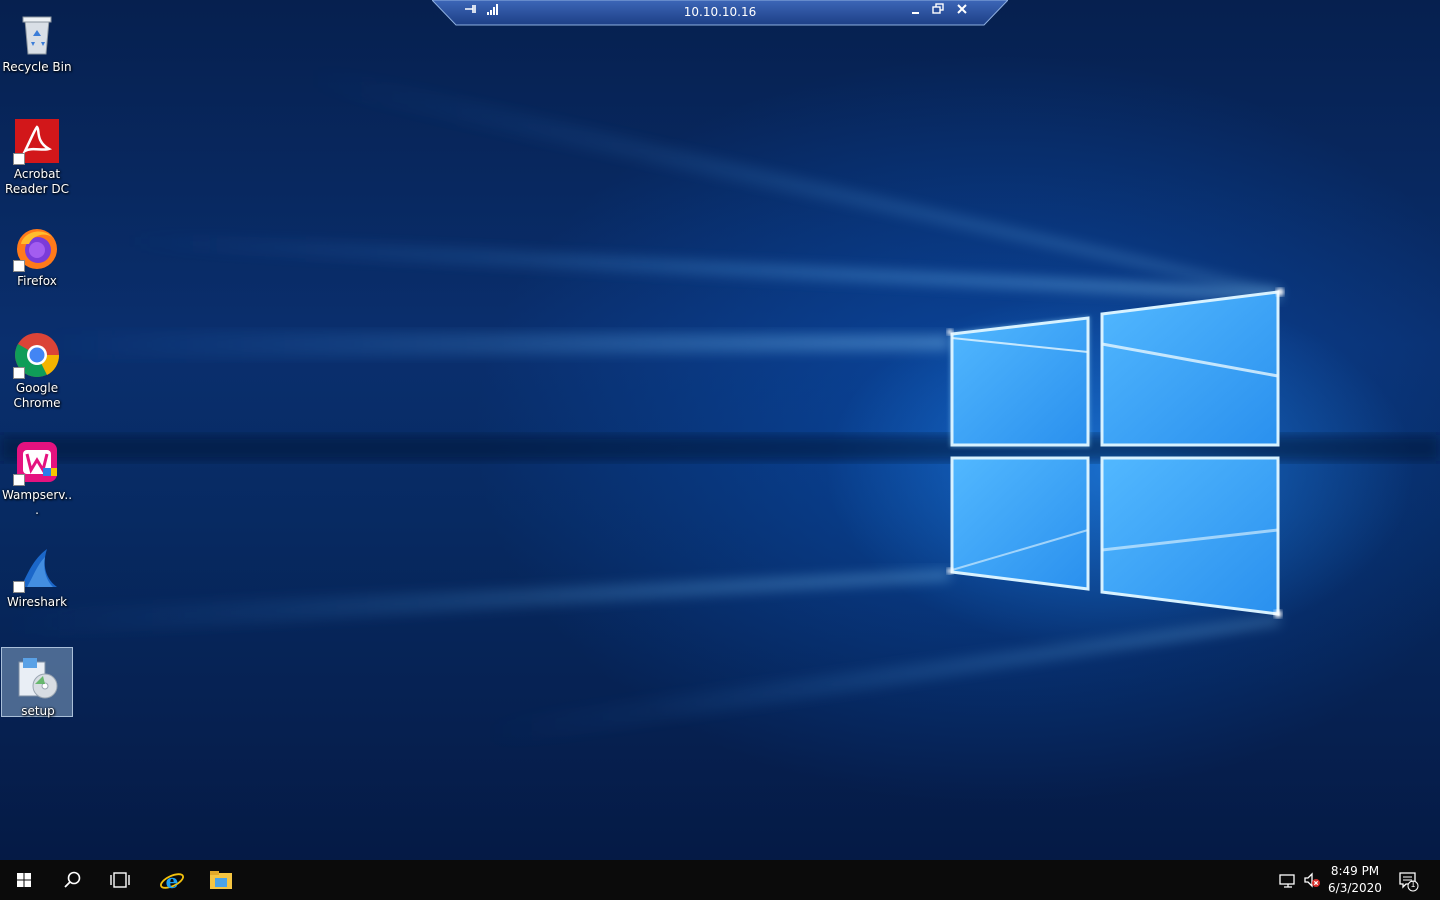 The height and width of the screenshot is (900, 1440). I want to click on desktop-icon-wireshark: Wireshark, so click(37, 574).